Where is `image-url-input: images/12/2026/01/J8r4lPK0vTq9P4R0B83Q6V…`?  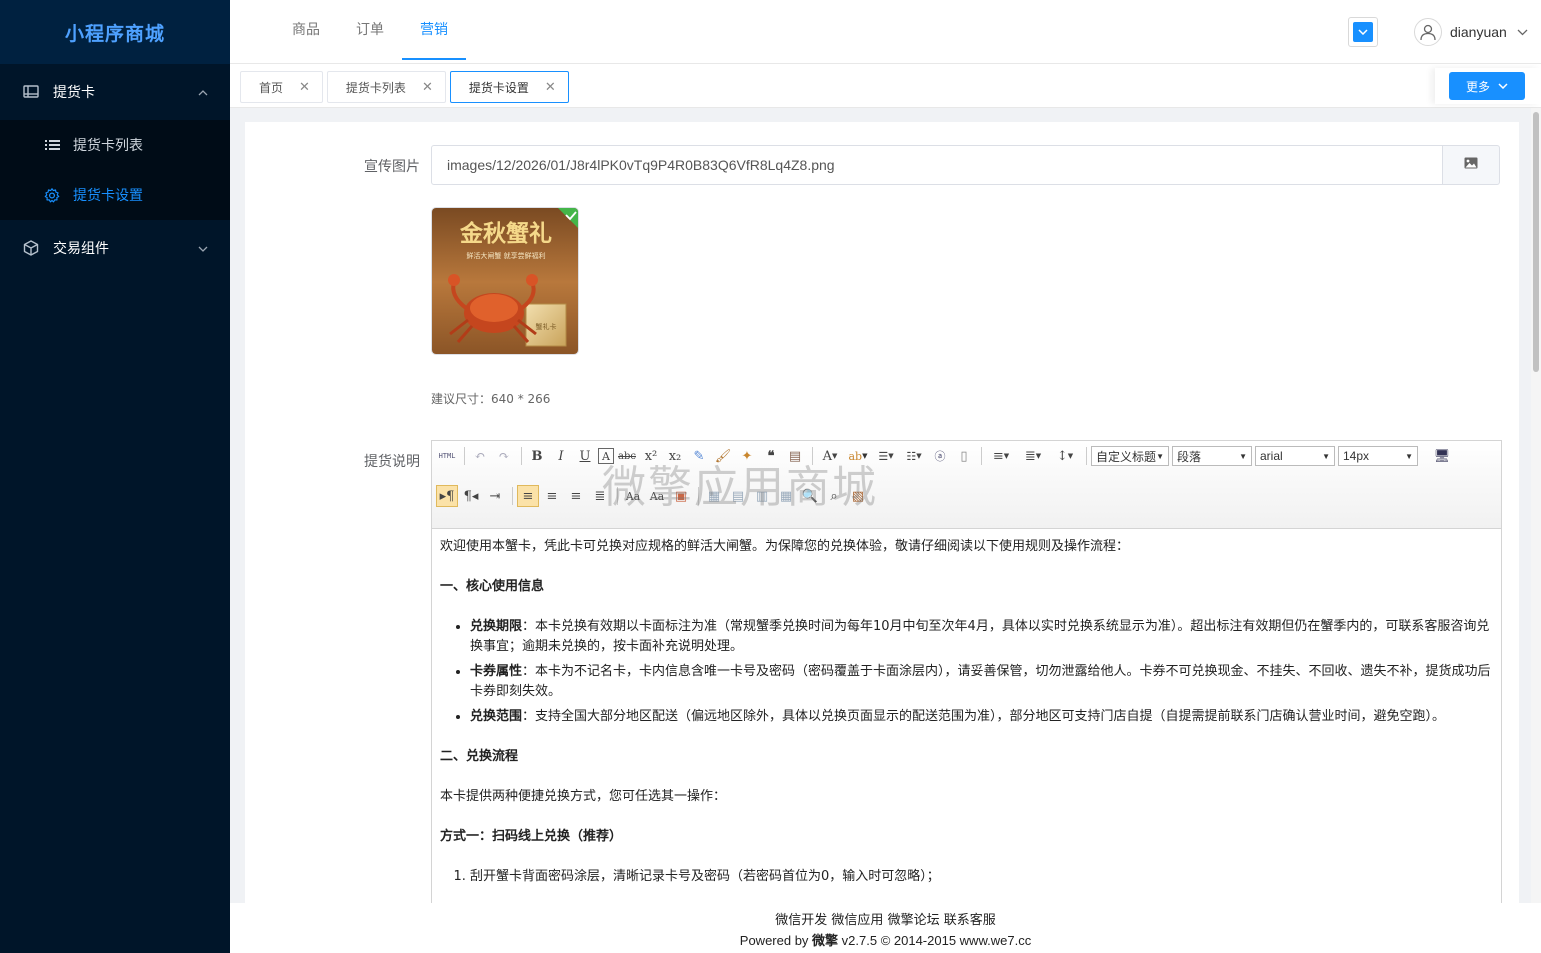
image-url-input: images/12/2026/01/J8r4lPK0vTq9P4R0B83Q6V… is located at coordinates (937, 165).